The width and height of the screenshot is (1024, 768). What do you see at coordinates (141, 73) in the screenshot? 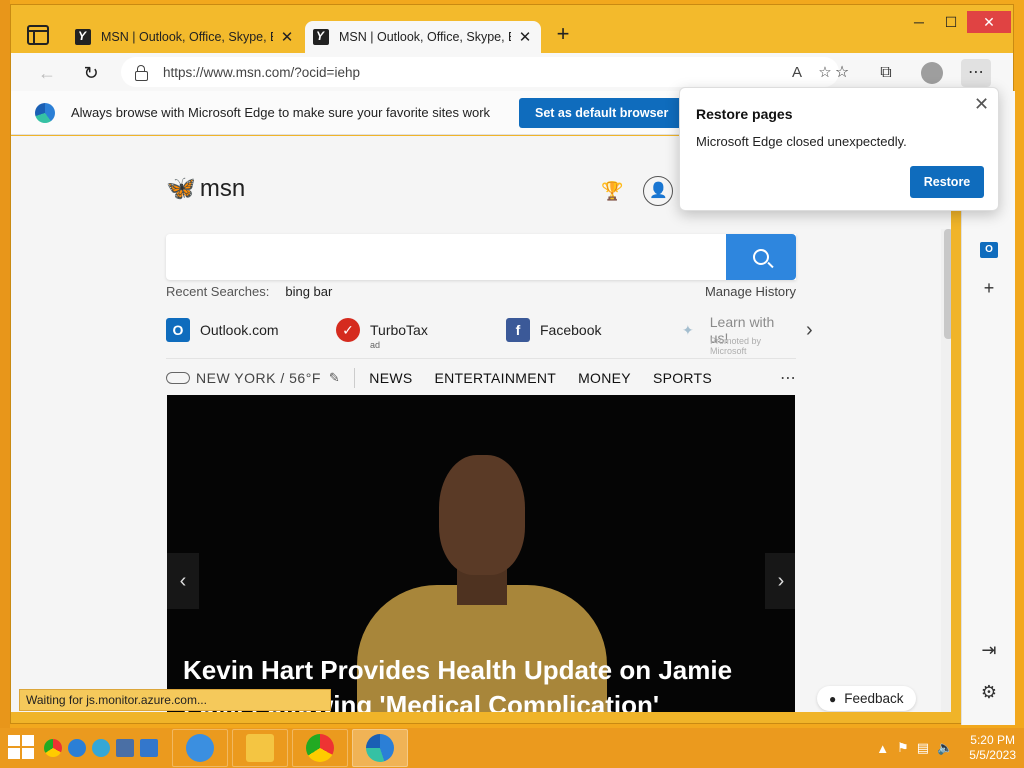
I see `lock-icon` at bounding box center [141, 73].